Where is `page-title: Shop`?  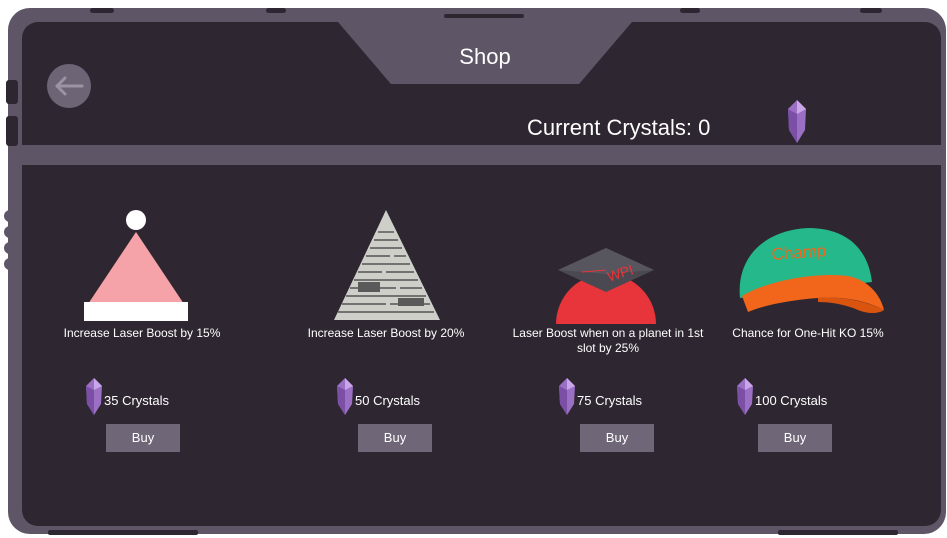
page-title: Shop is located at coordinates (485, 56).